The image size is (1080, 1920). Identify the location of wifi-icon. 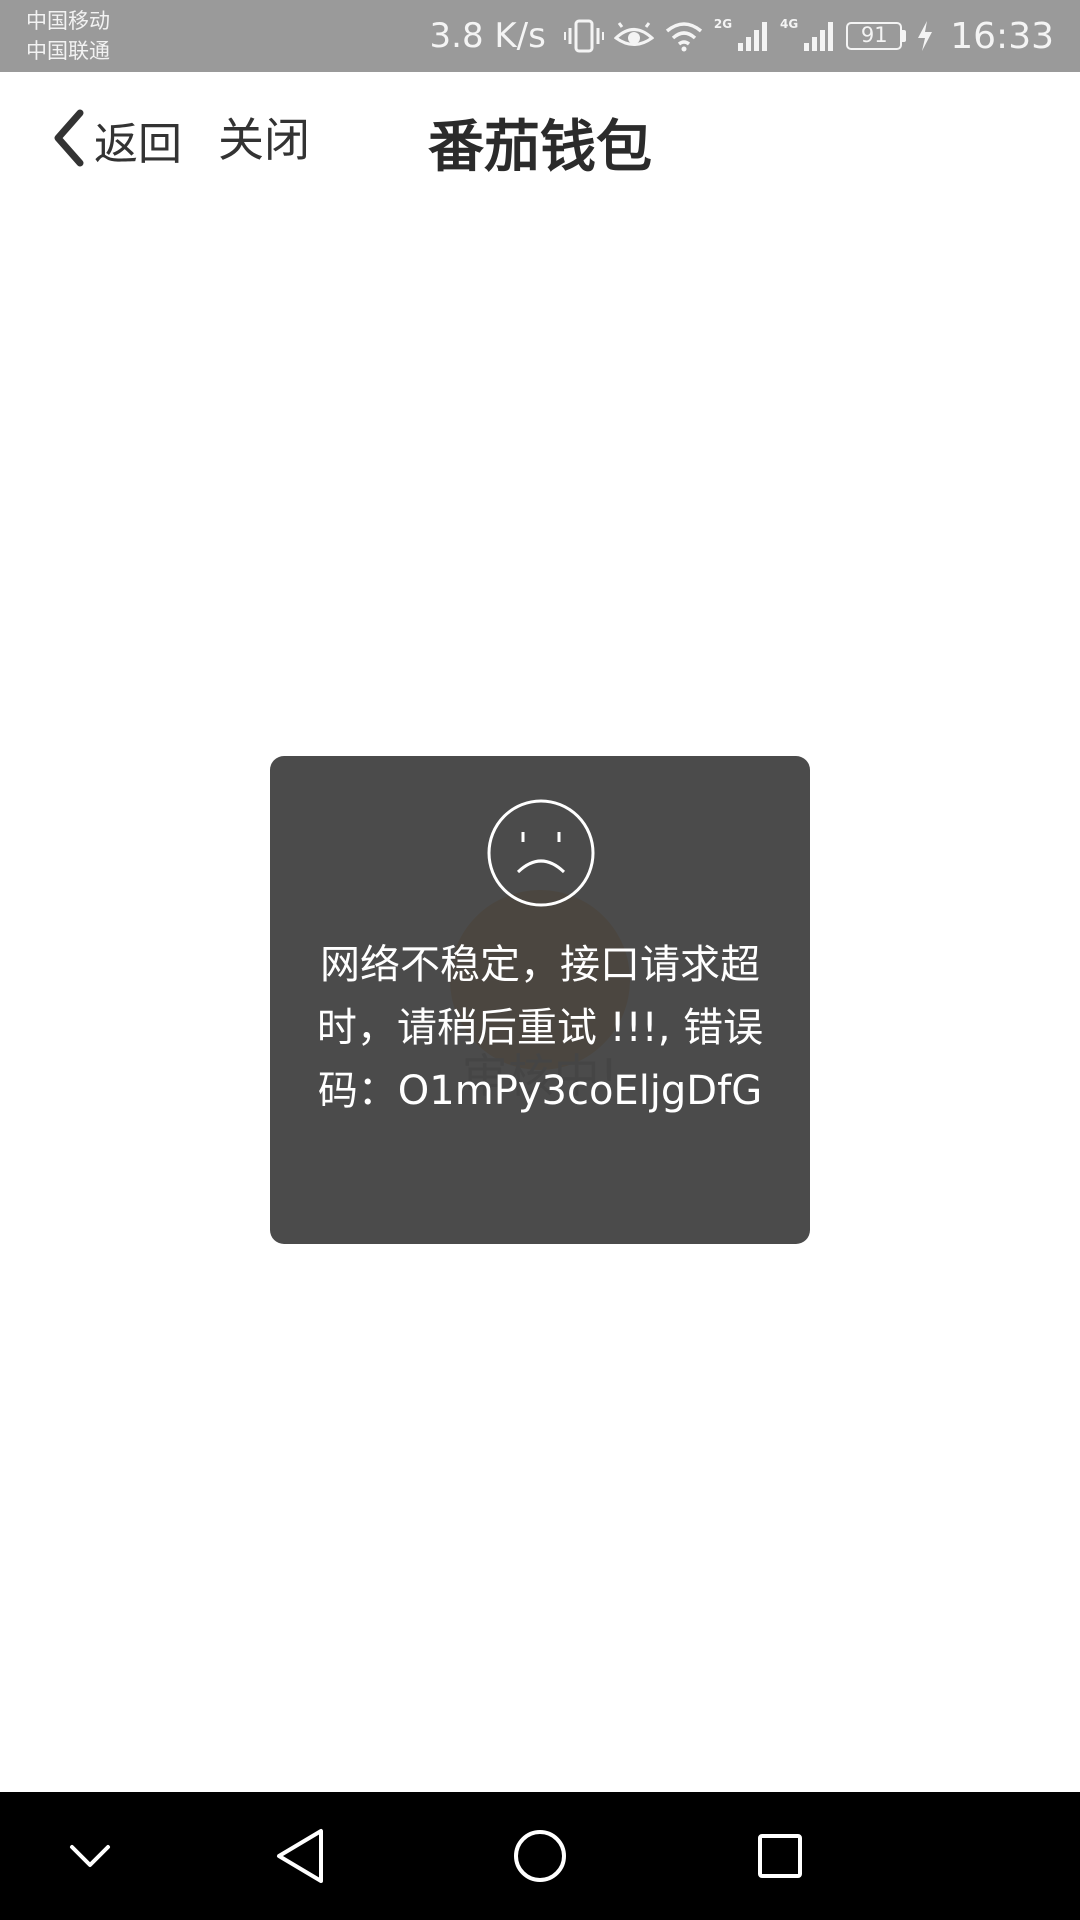
(684, 36).